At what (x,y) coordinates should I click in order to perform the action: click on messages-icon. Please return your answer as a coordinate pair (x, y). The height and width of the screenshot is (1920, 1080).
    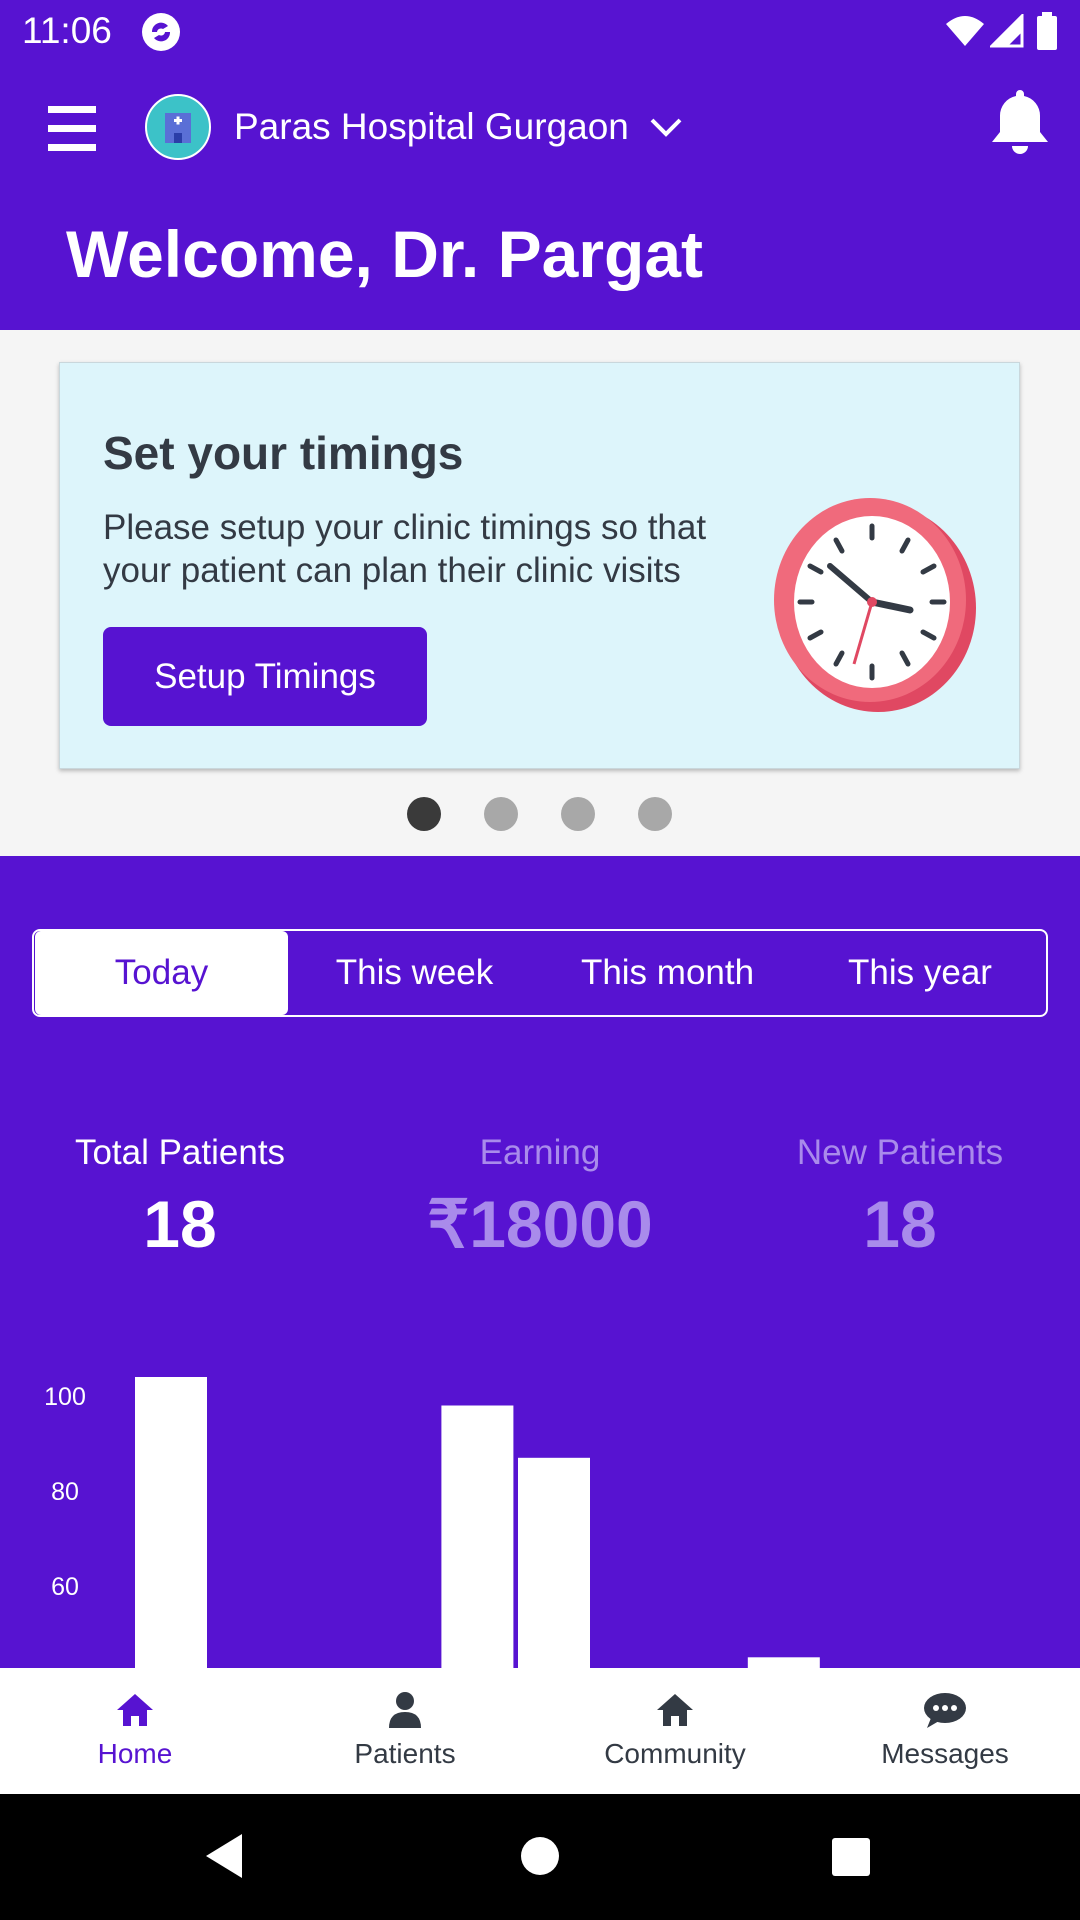
    Looking at the image, I should click on (945, 1710).